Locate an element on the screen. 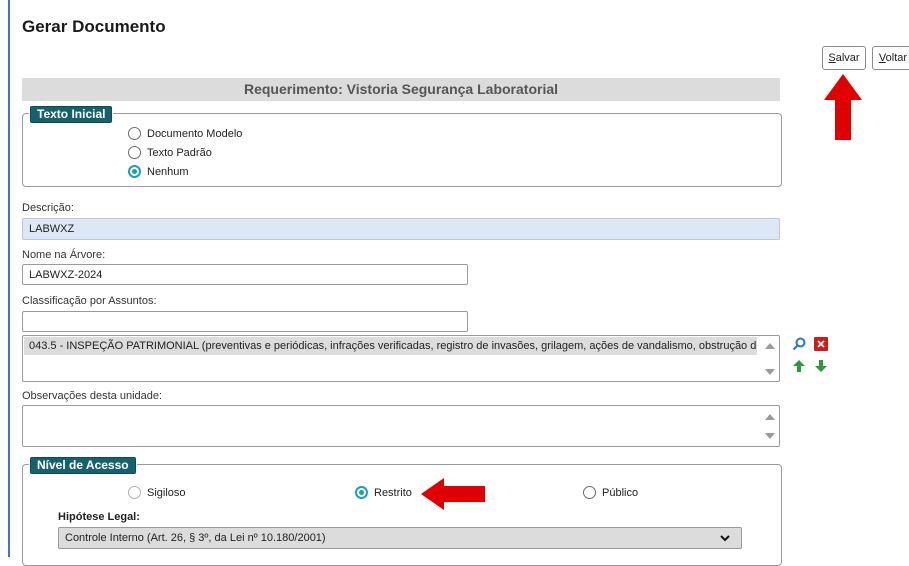 This screenshot has height=566, width=909. radio-label: Sigiloso is located at coordinates (166, 492).